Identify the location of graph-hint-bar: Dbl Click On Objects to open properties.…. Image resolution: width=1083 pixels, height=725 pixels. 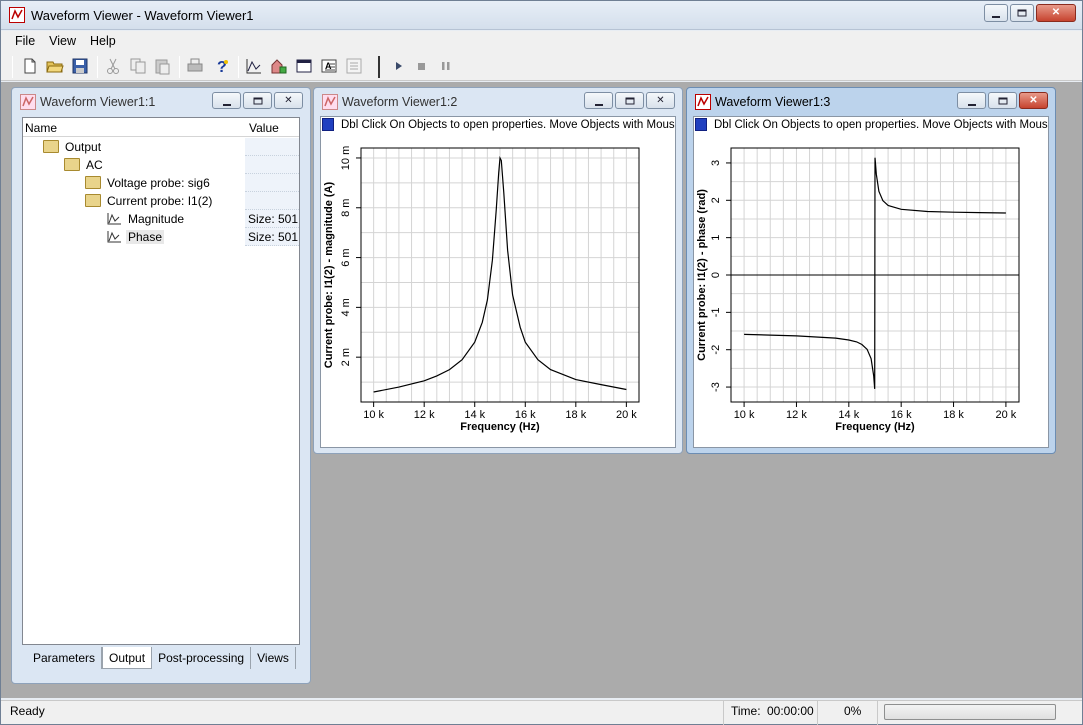
(871, 125).